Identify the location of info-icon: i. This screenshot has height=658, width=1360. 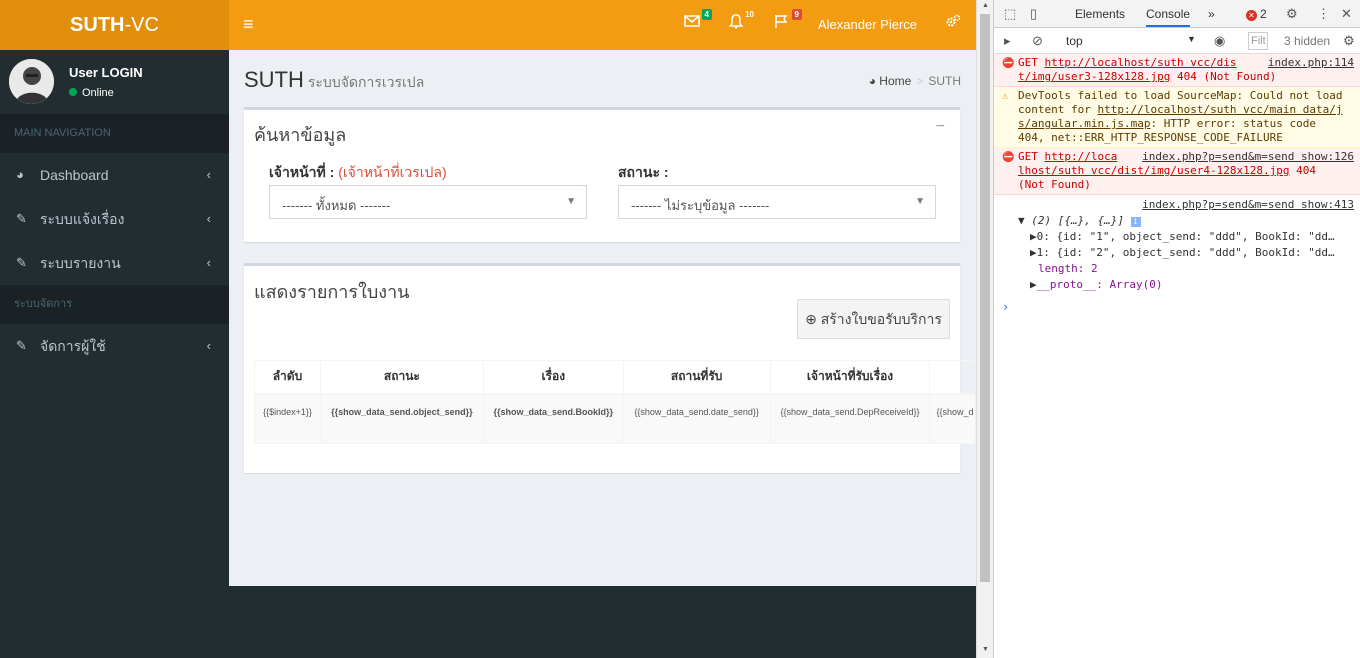
(1135, 222).